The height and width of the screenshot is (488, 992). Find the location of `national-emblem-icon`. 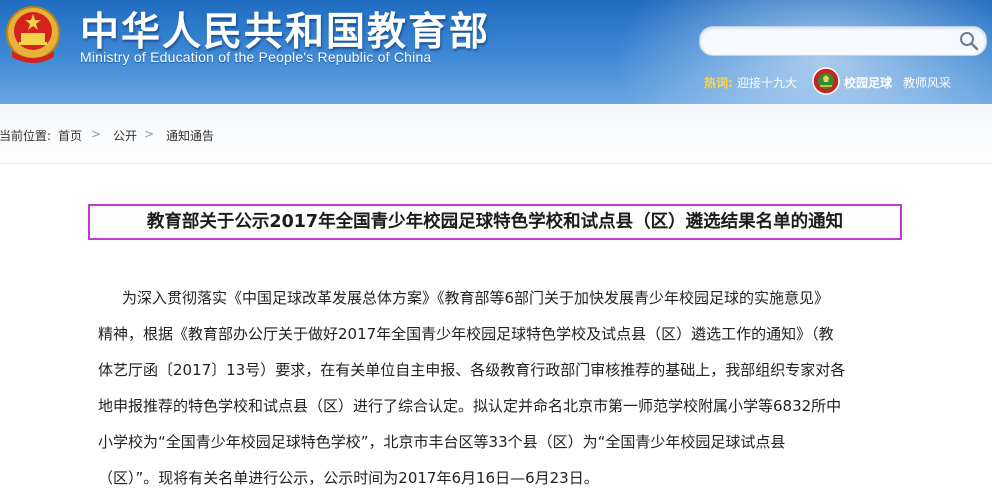

national-emblem-icon is located at coordinates (33, 34).